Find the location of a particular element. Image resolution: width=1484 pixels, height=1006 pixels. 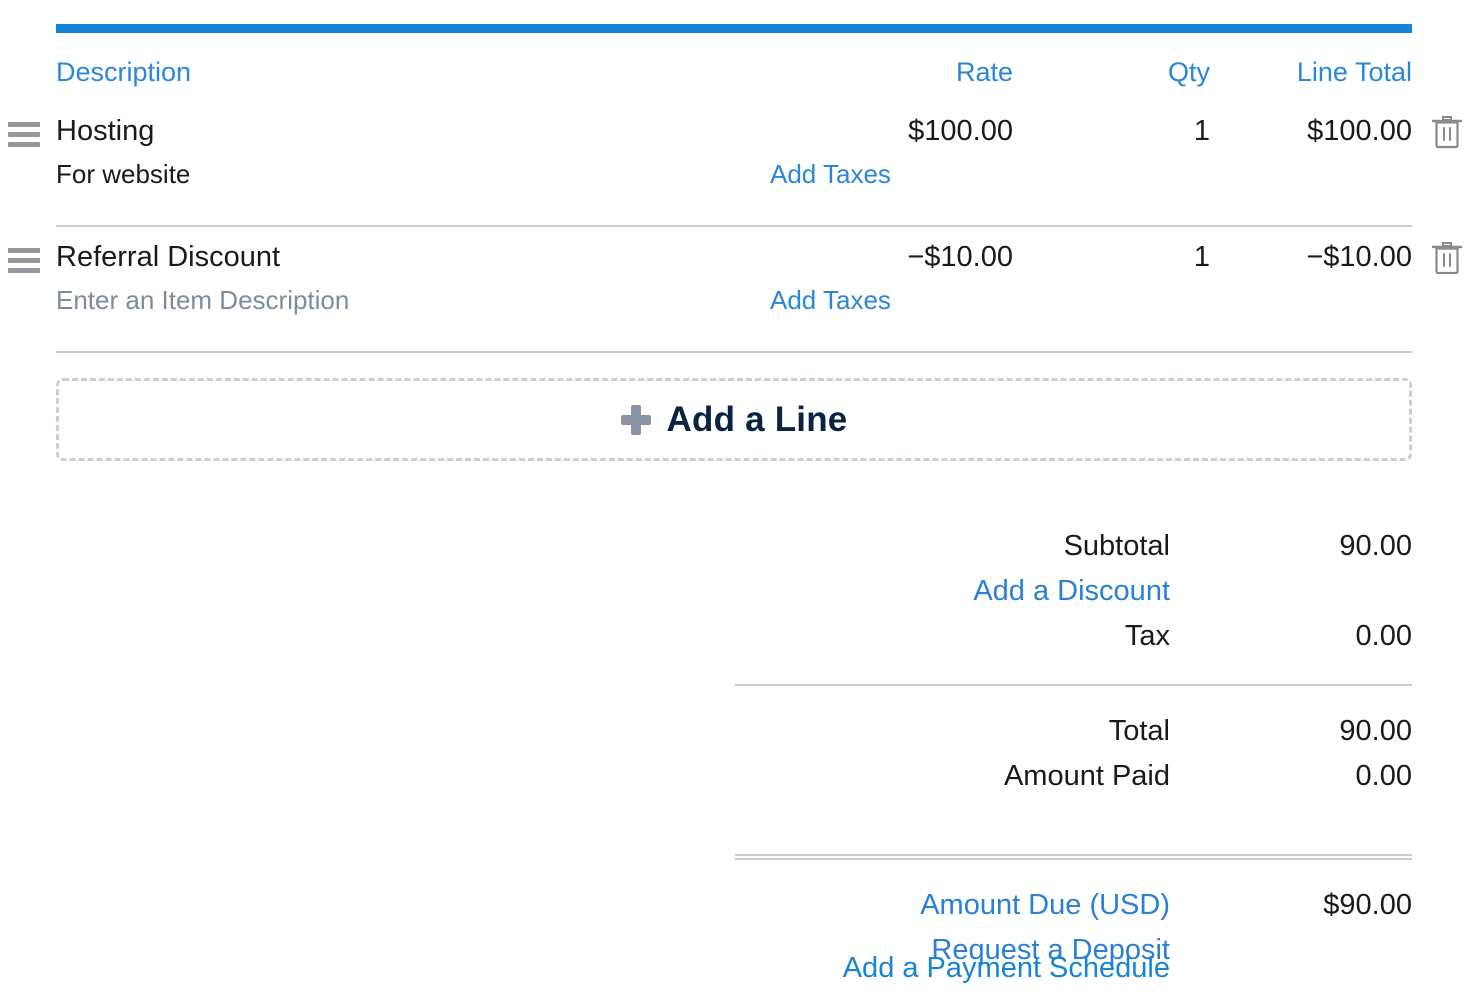

tax-label: Tax is located at coordinates (1147, 636).